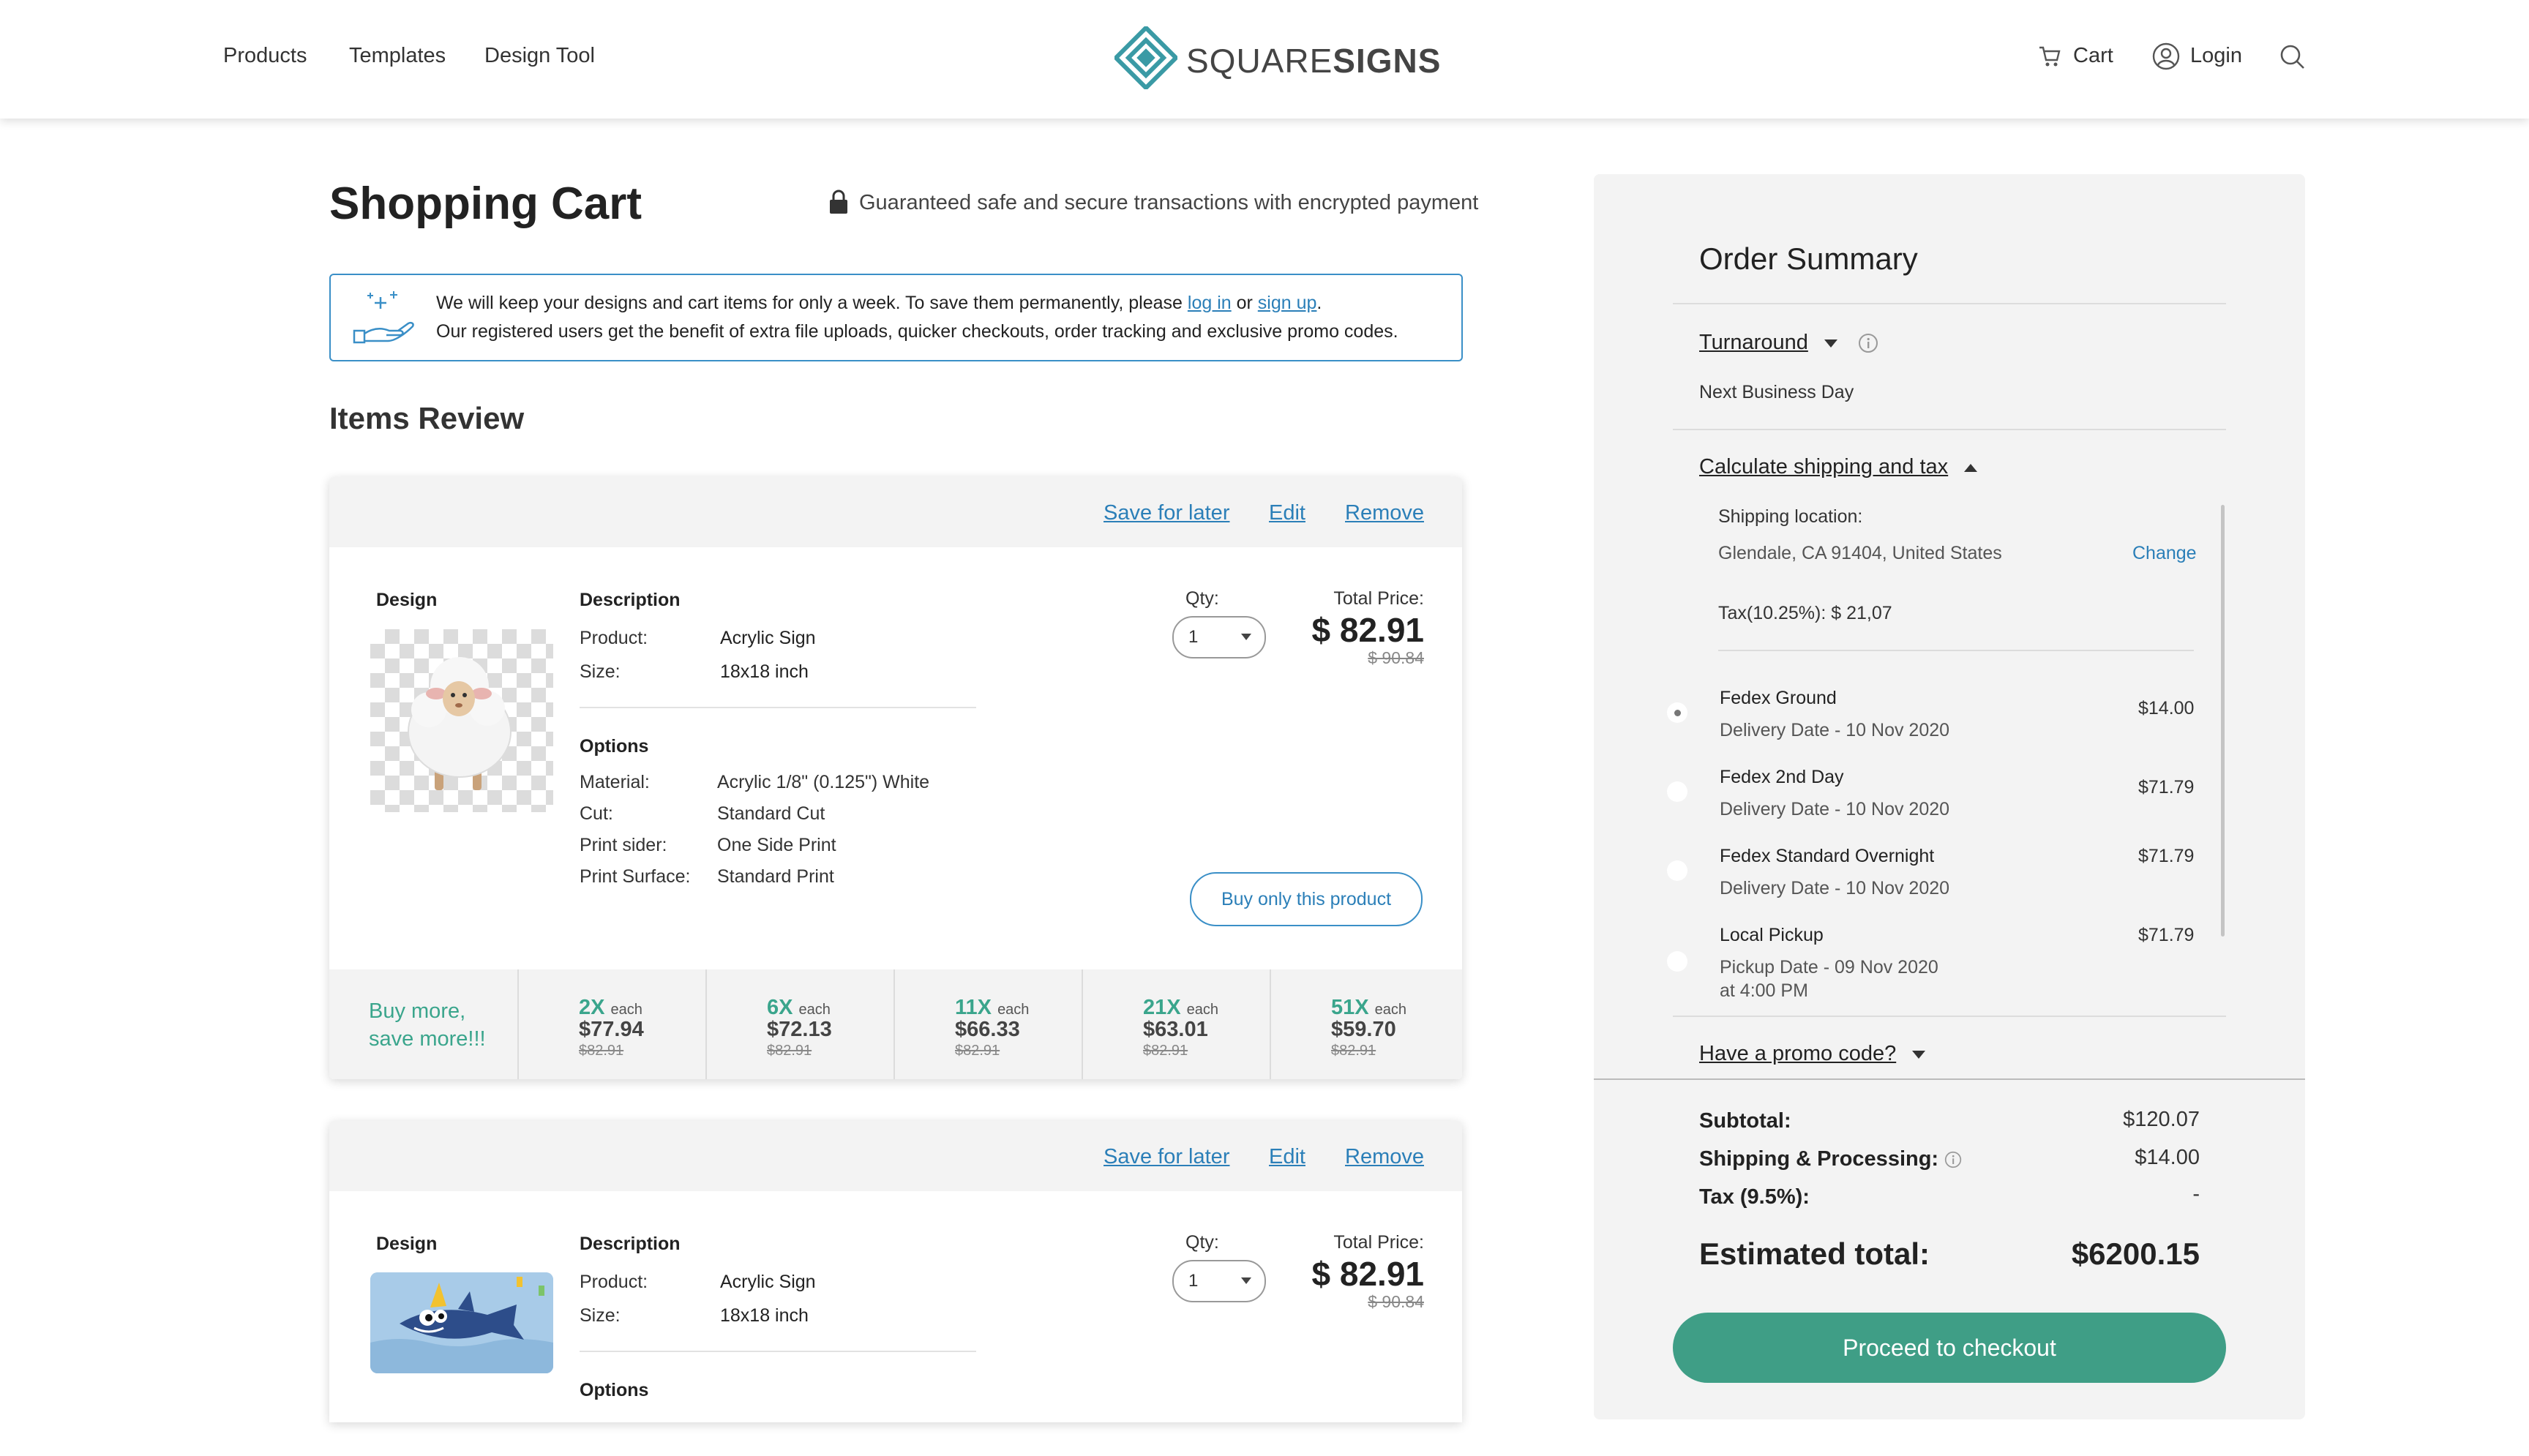 The image size is (2529, 1456). What do you see at coordinates (1379, 598) in the screenshot?
I see `total-price-label: Total Price:` at bounding box center [1379, 598].